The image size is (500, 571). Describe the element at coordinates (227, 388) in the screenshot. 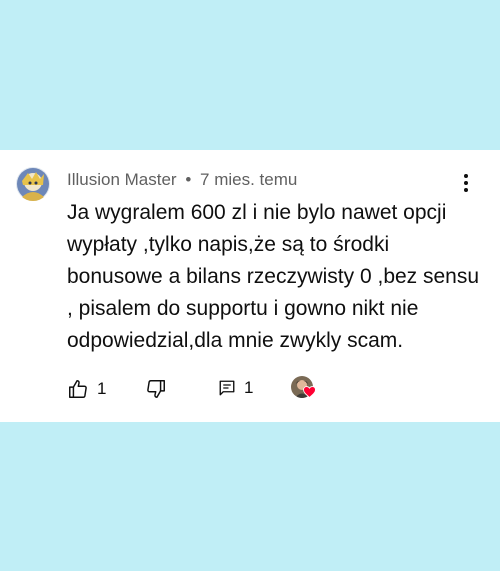

I see `comment-icon` at that location.